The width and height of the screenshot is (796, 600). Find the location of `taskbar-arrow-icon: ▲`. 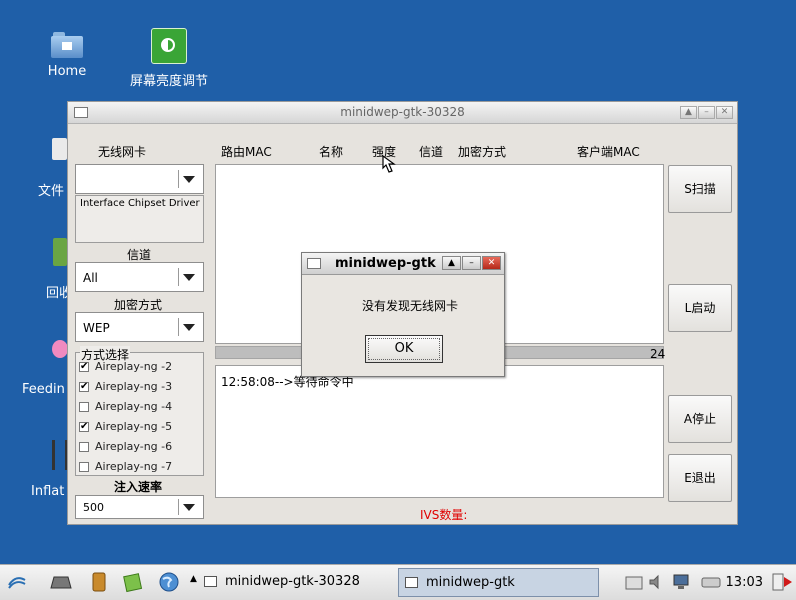

taskbar-arrow-icon: ▲ is located at coordinates (193, 579).